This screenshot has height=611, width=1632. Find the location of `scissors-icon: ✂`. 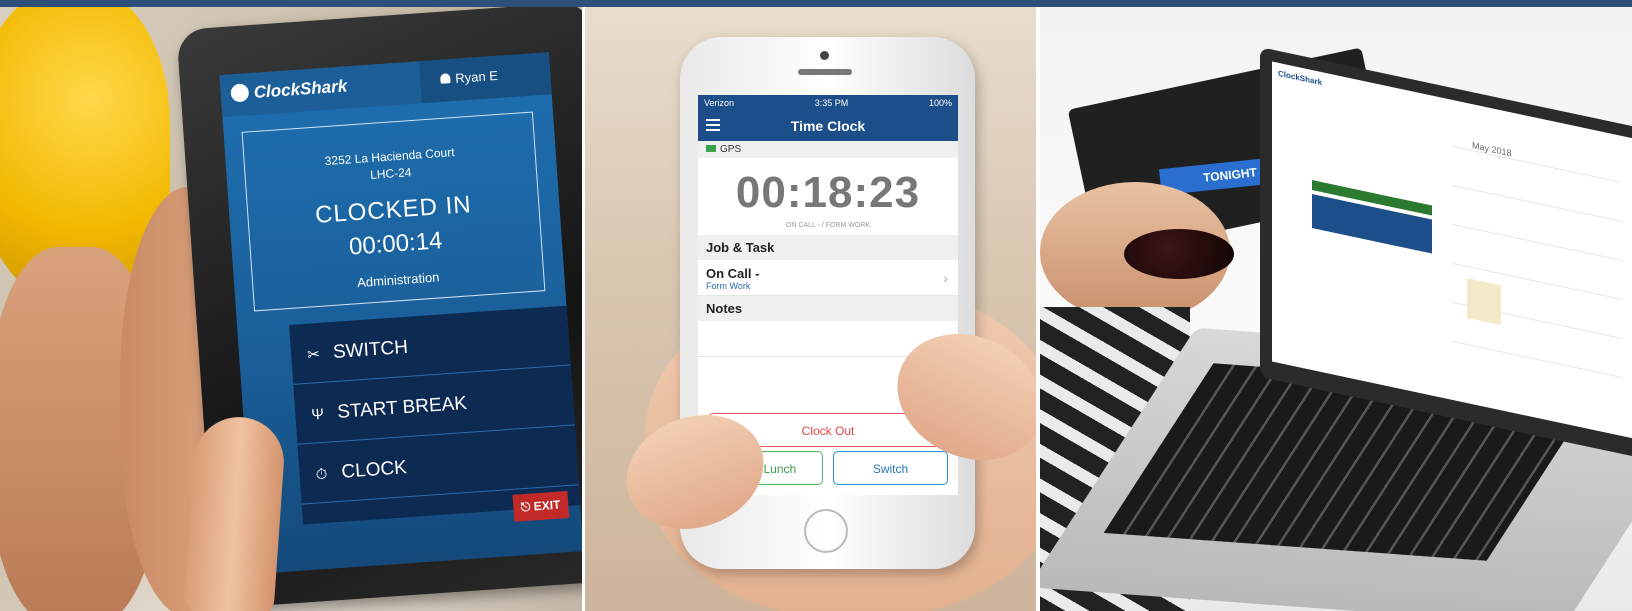

scissors-icon: ✂ is located at coordinates (313, 354).